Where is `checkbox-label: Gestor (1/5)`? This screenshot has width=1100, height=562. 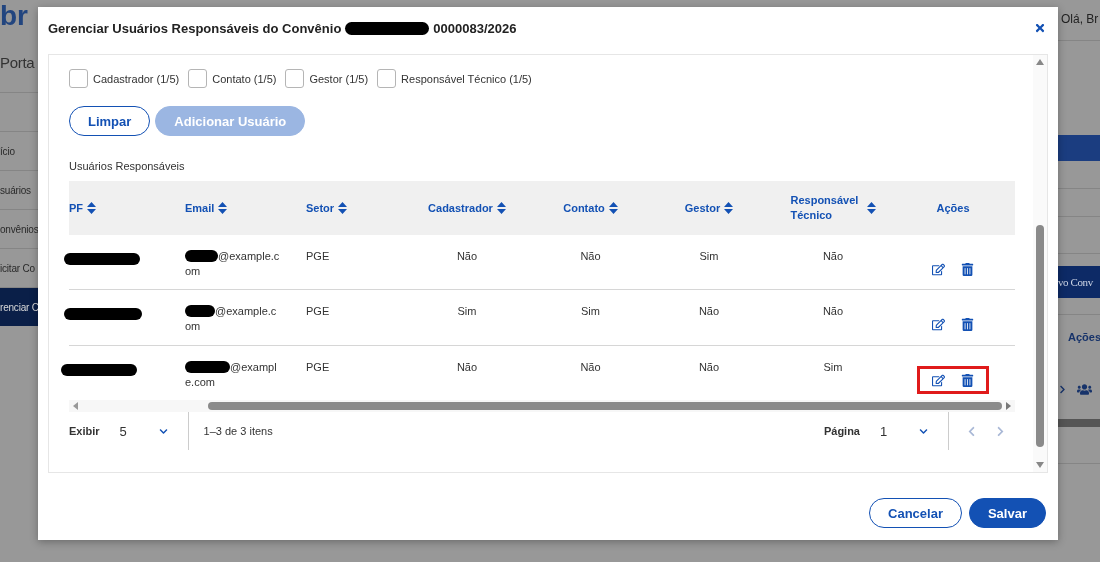 checkbox-label: Gestor (1/5) is located at coordinates (339, 78).